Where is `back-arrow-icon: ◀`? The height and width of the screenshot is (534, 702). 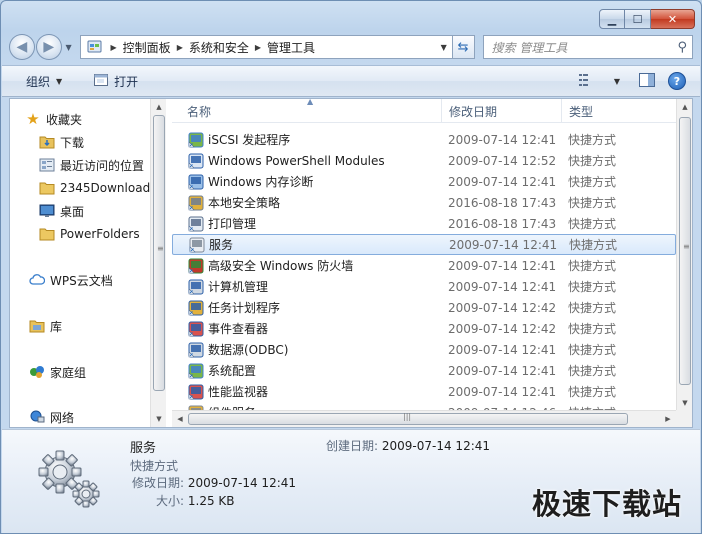 back-arrow-icon: ◀ is located at coordinates (22, 47).